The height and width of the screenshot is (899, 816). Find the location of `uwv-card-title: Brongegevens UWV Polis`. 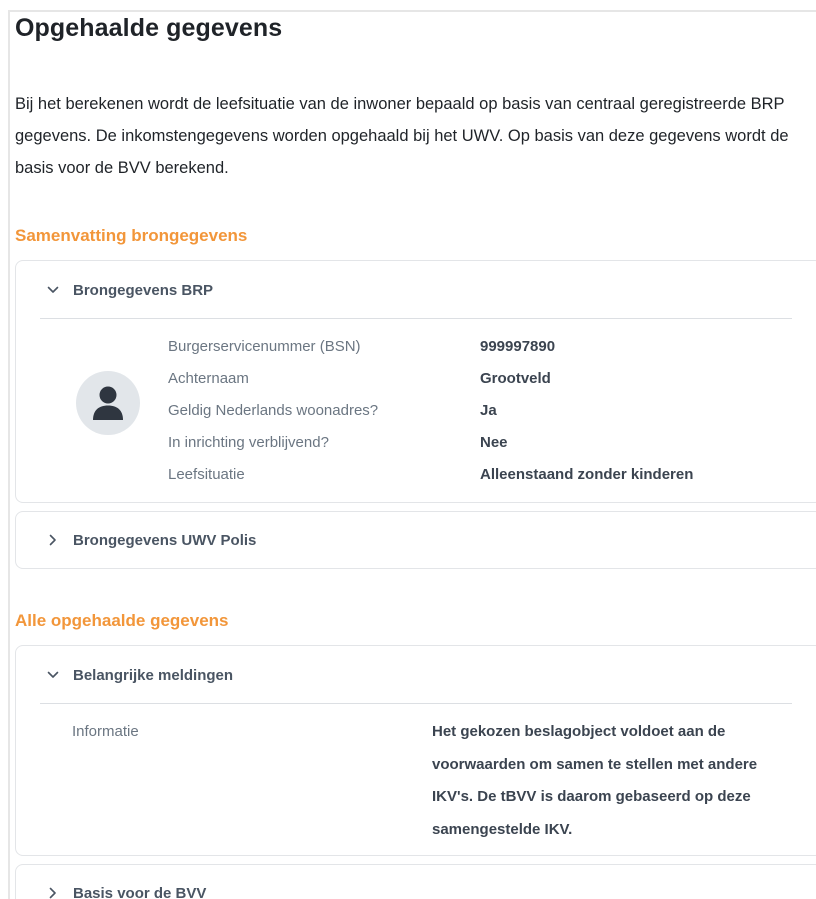

uwv-card-title: Brongegevens UWV Polis is located at coordinates (165, 540).